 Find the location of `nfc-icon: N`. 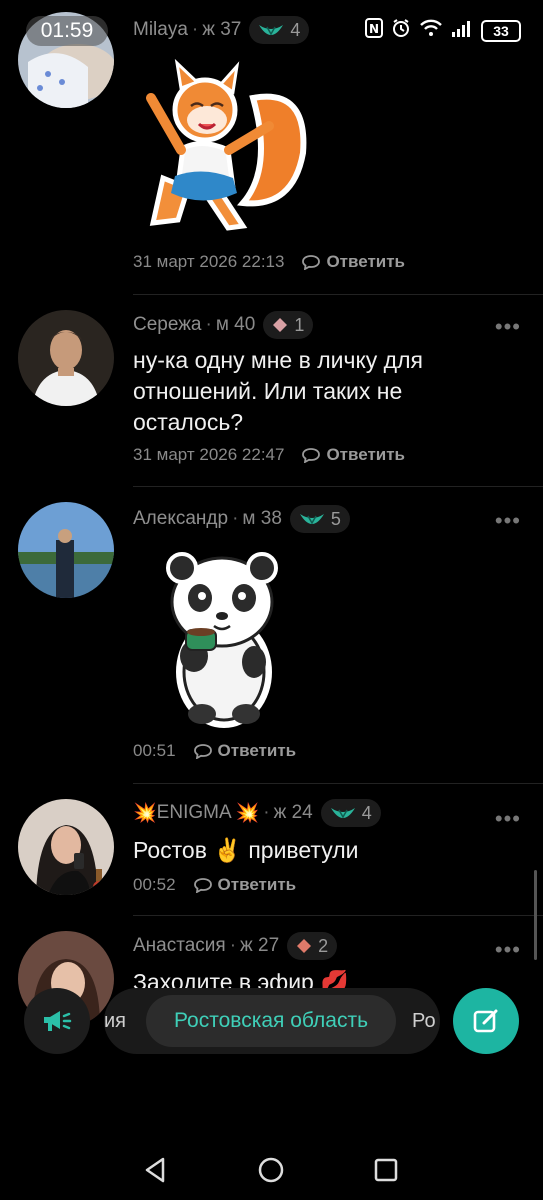

nfc-icon: N is located at coordinates (374, 30).